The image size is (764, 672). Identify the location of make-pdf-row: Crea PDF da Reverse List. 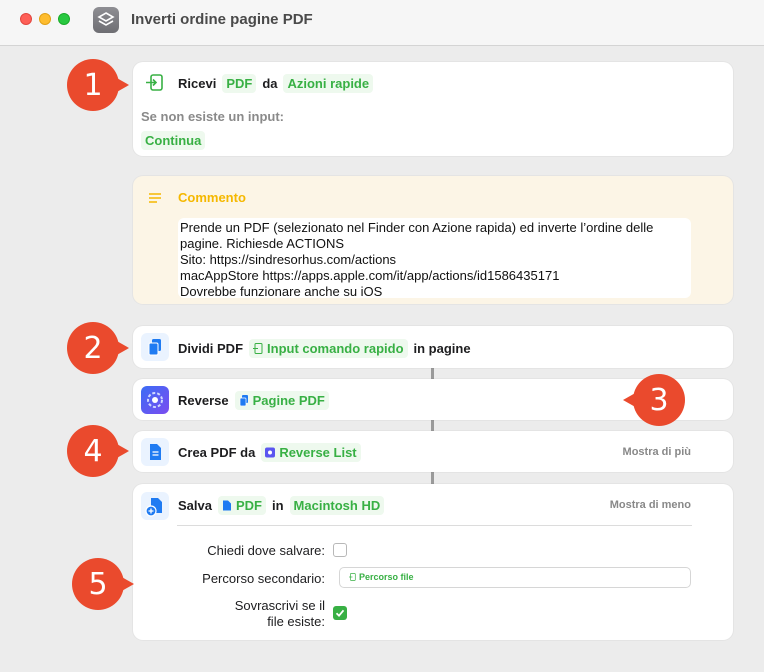
(272, 452).